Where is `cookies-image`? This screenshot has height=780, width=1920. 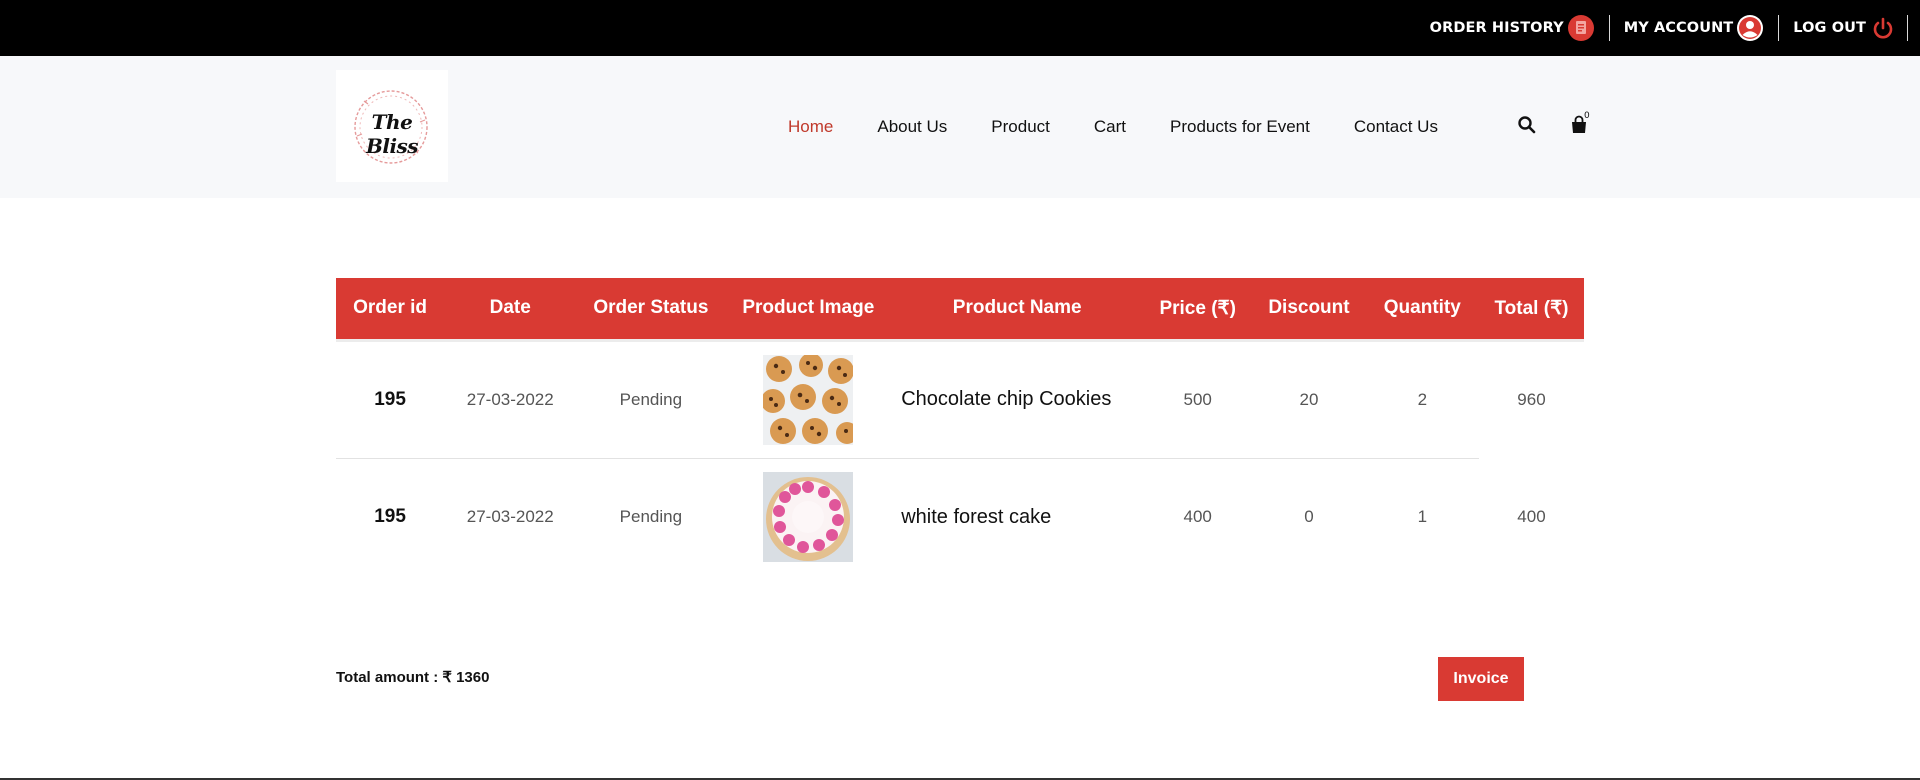 cookies-image is located at coordinates (808, 399).